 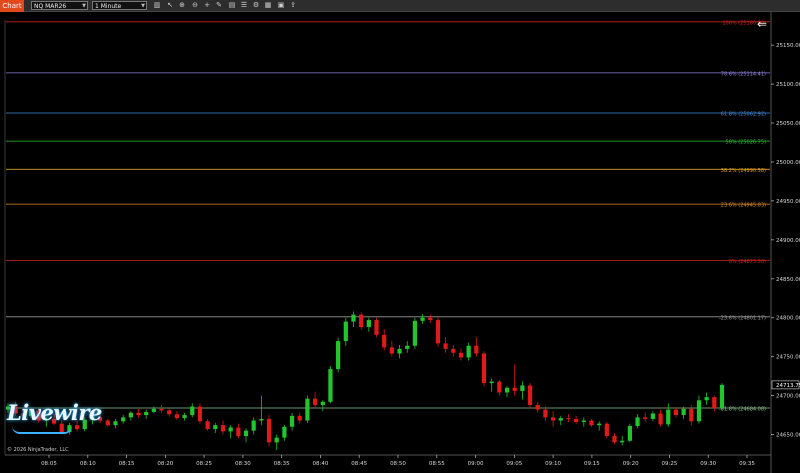 What do you see at coordinates (157, 5) in the screenshot?
I see `bars-type-icon: ▥` at bounding box center [157, 5].